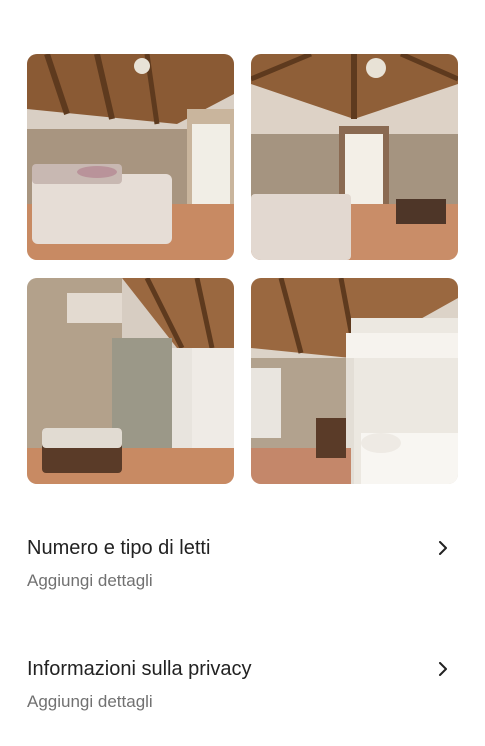 Image resolution: width=485 pixels, height=746 pixels. What do you see at coordinates (90, 580) in the screenshot?
I see `beds-subtitle: Aggiungi dettagli` at bounding box center [90, 580].